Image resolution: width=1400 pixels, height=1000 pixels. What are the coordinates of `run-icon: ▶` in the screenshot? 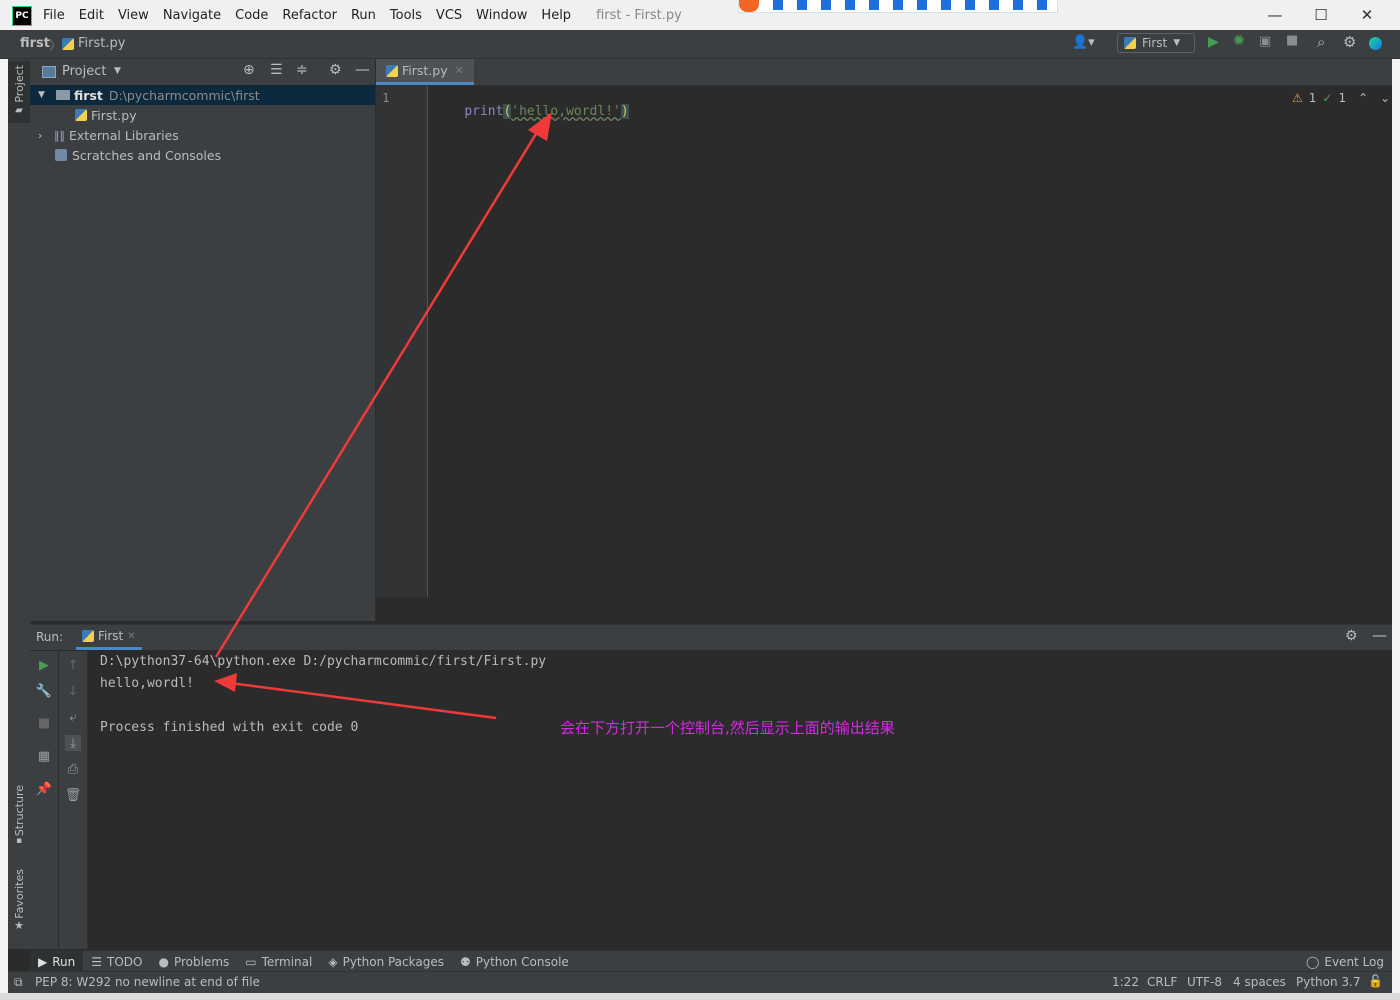 It's located at (43, 961).